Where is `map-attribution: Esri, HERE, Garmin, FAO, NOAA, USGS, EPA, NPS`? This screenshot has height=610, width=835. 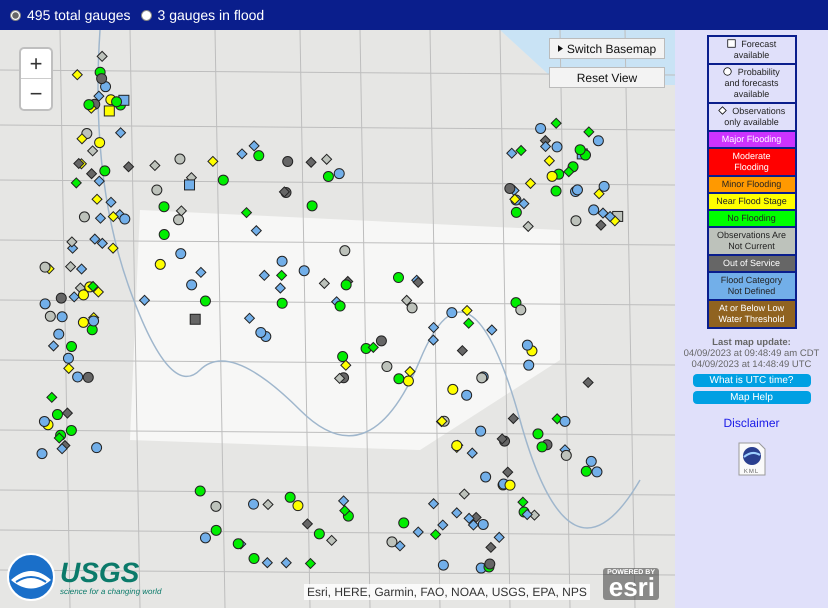 map-attribution: Esri, HERE, Garmin, FAO, NOAA, USGS, EPA, NPS is located at coordinates (447, 592).